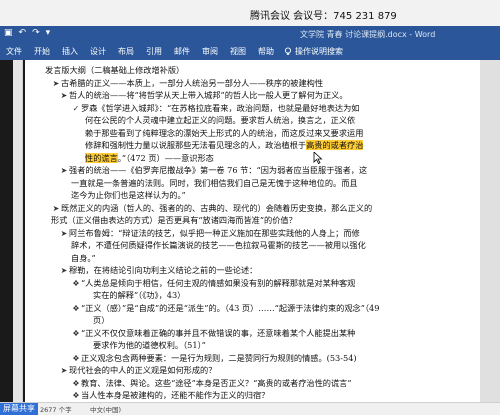 The image size is (500, 415). What do you see at coordinates (214, 332) in the screenshot?
I see `list-item: ❖“正义不仅仅意味着正确的事并且不做错误的事，还意味着某个人能提出某种` at bounding box center [214, 332].